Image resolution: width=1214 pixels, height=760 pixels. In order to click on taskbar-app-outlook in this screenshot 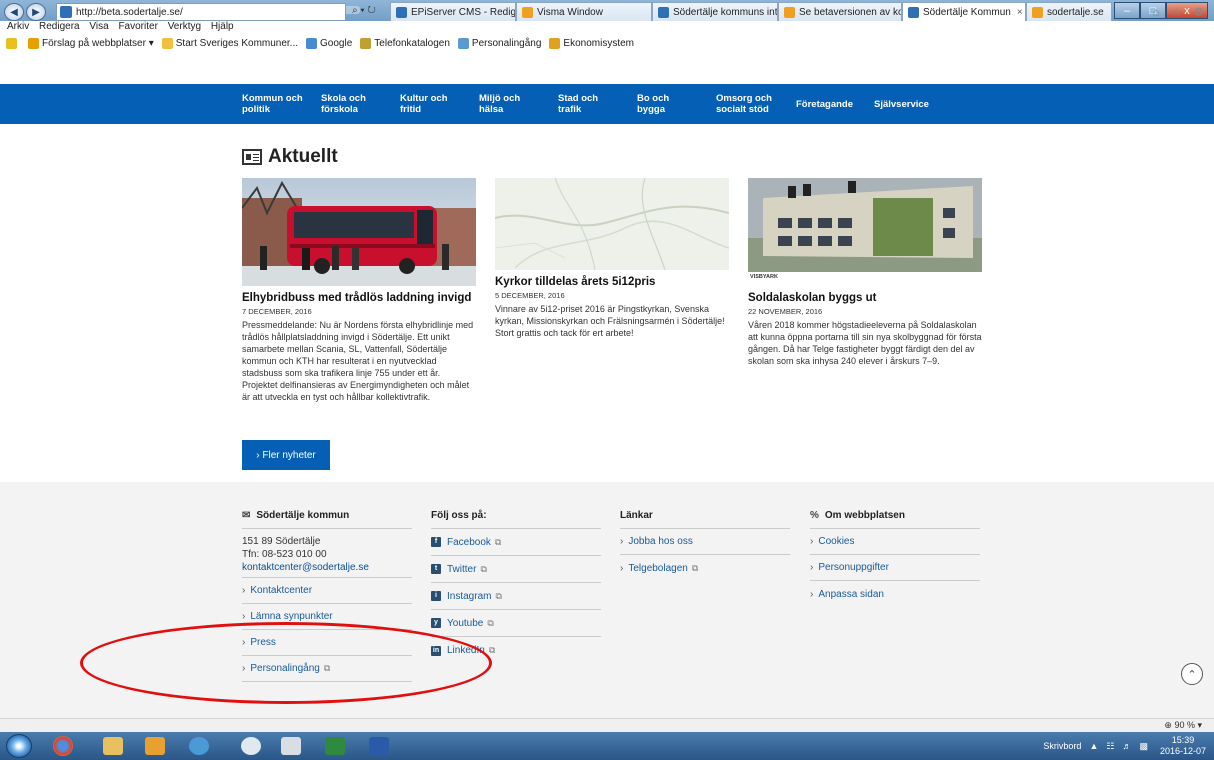, I will do `click(155, 746)`.